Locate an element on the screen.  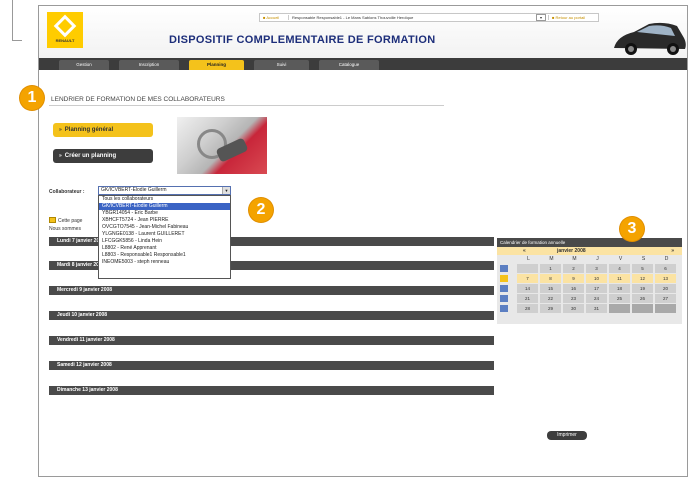
info-icon is located at coordinates (52, 220).